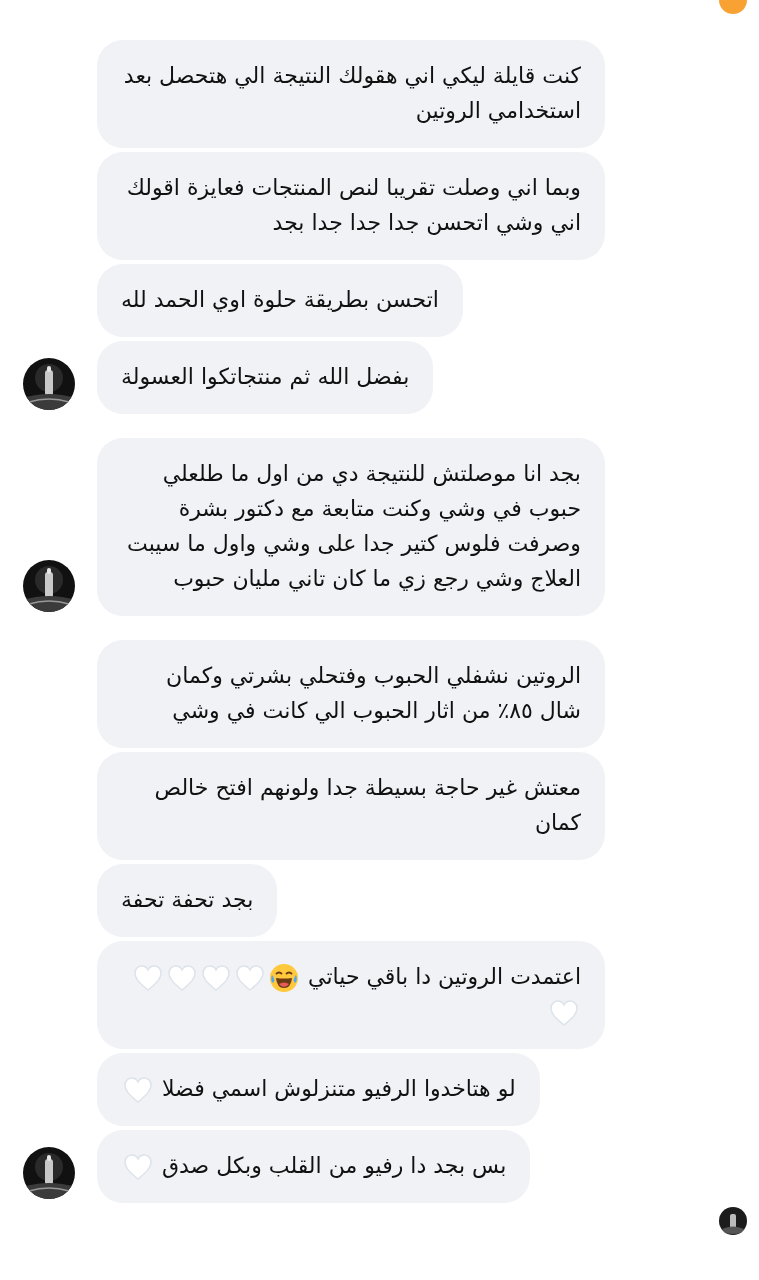  I want to click on message-bubble: اعتمدت الروتين دا باقي حياتي, so click(351, 995).